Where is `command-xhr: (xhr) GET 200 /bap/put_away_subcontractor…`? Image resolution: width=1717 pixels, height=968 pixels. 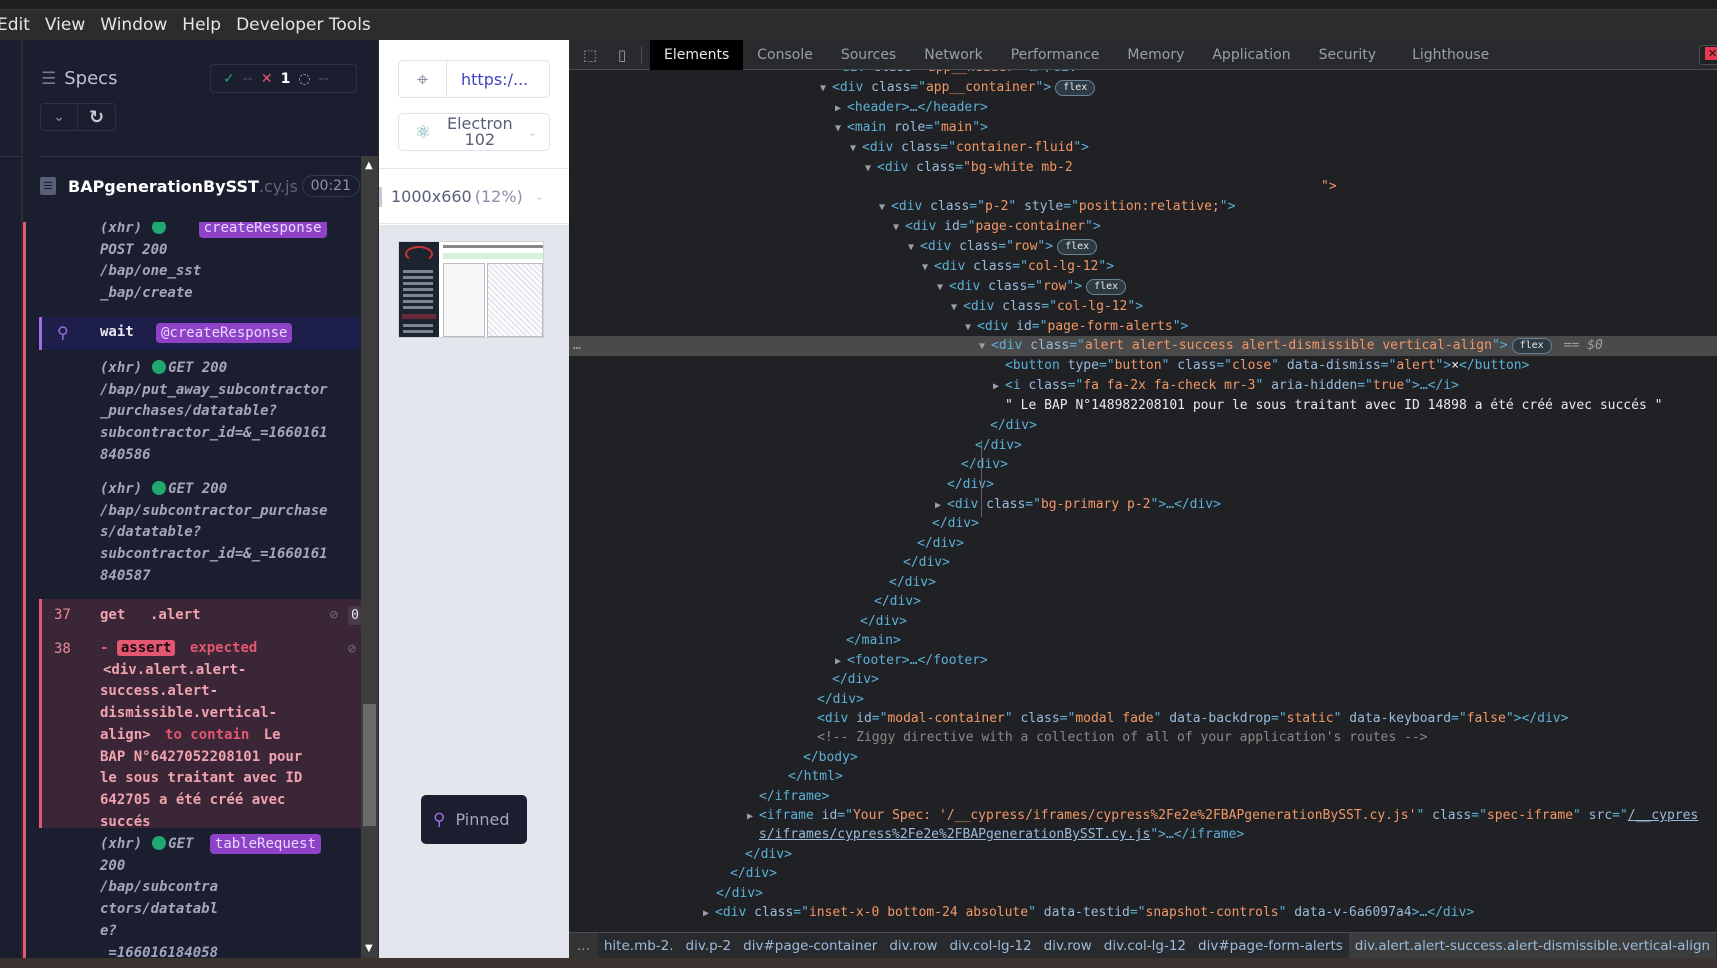 command-xhr: (xhr) GET 200 /bap/put_away_subcontractor… is located at coordinates (201, 415).